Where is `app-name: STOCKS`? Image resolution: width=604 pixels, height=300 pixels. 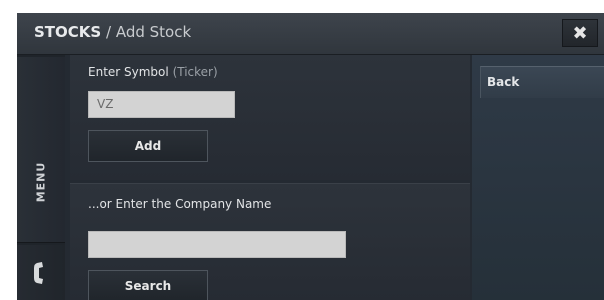
app-name: STOCKS is located at coordinates (68, 32).